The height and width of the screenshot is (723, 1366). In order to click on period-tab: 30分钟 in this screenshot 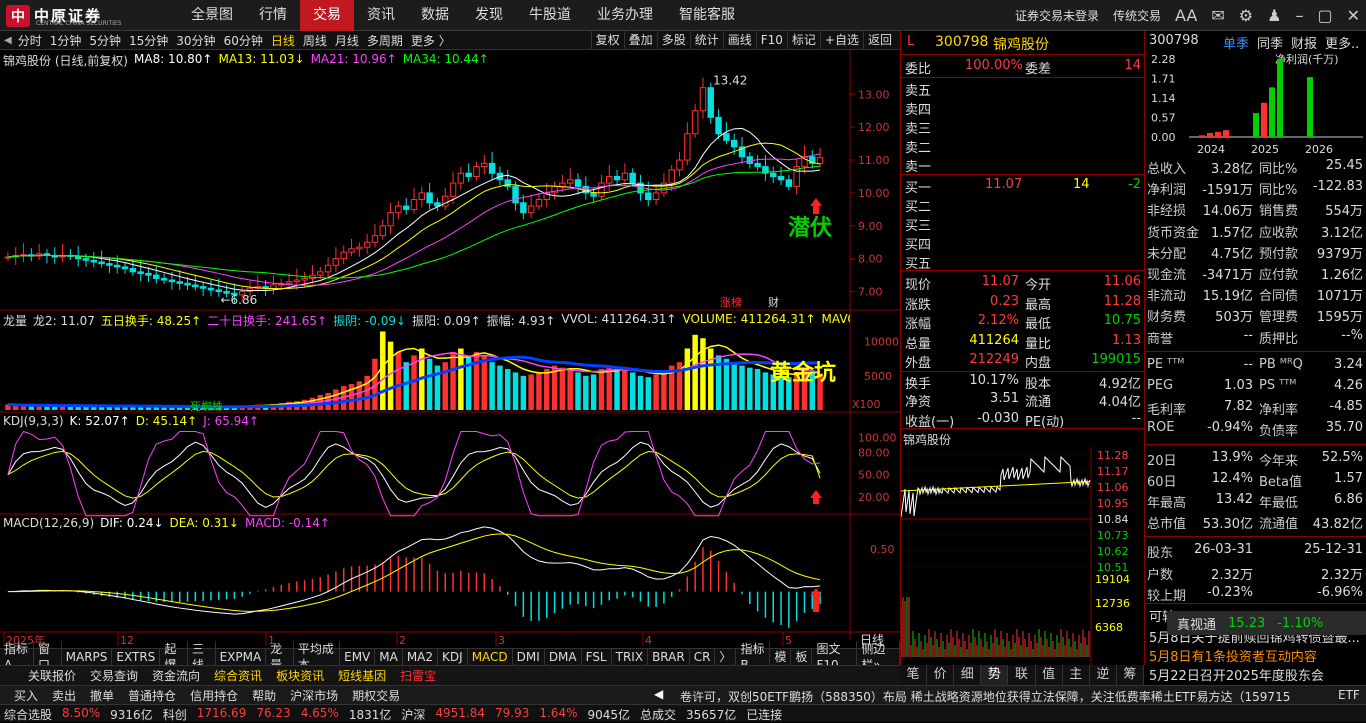, I will do `click(195, 40)`.